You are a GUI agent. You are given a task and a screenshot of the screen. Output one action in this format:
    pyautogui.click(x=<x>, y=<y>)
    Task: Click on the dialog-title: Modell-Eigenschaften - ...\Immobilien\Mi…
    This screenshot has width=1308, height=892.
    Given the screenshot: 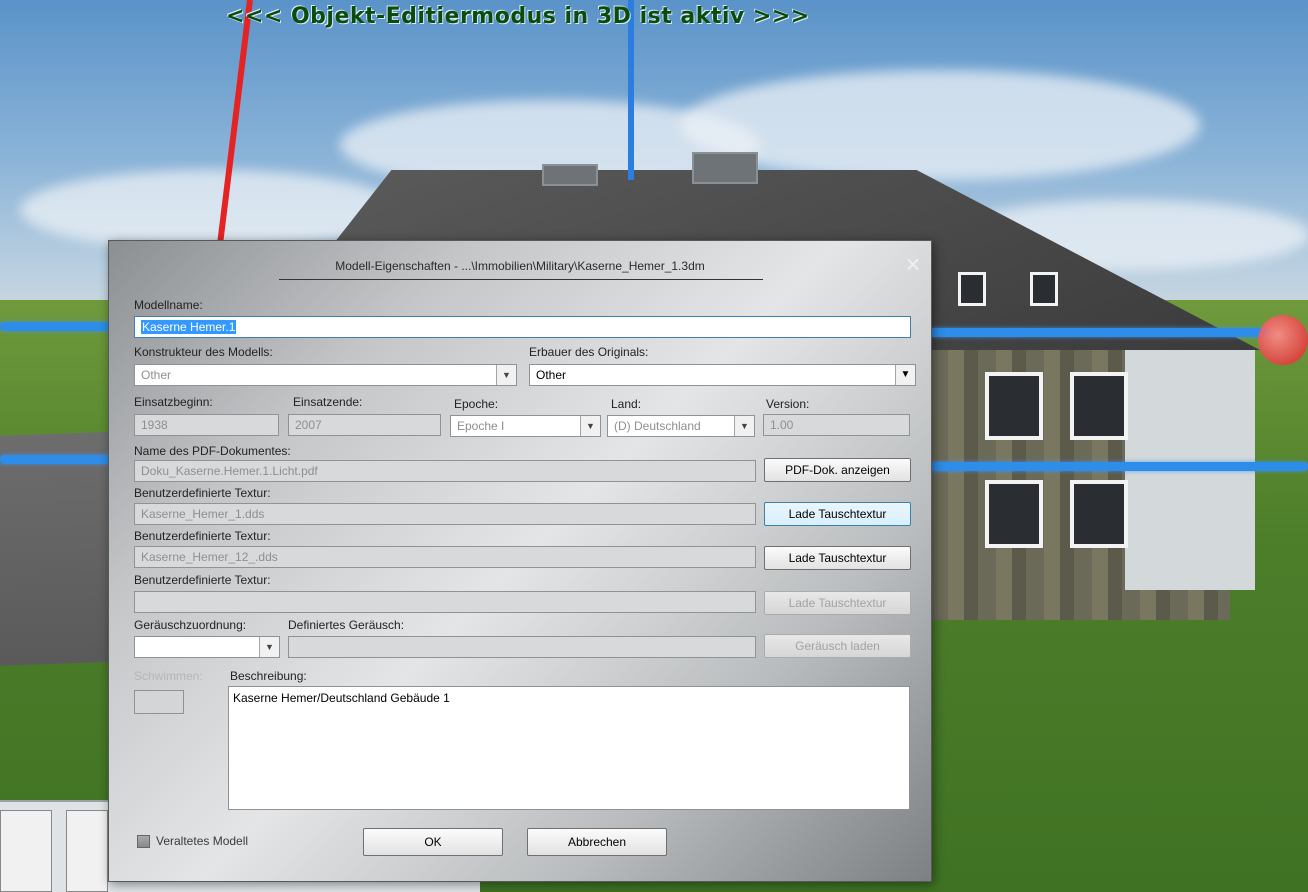 What is the action you would take?
    pyautogui.click(x=520, y=266)
    